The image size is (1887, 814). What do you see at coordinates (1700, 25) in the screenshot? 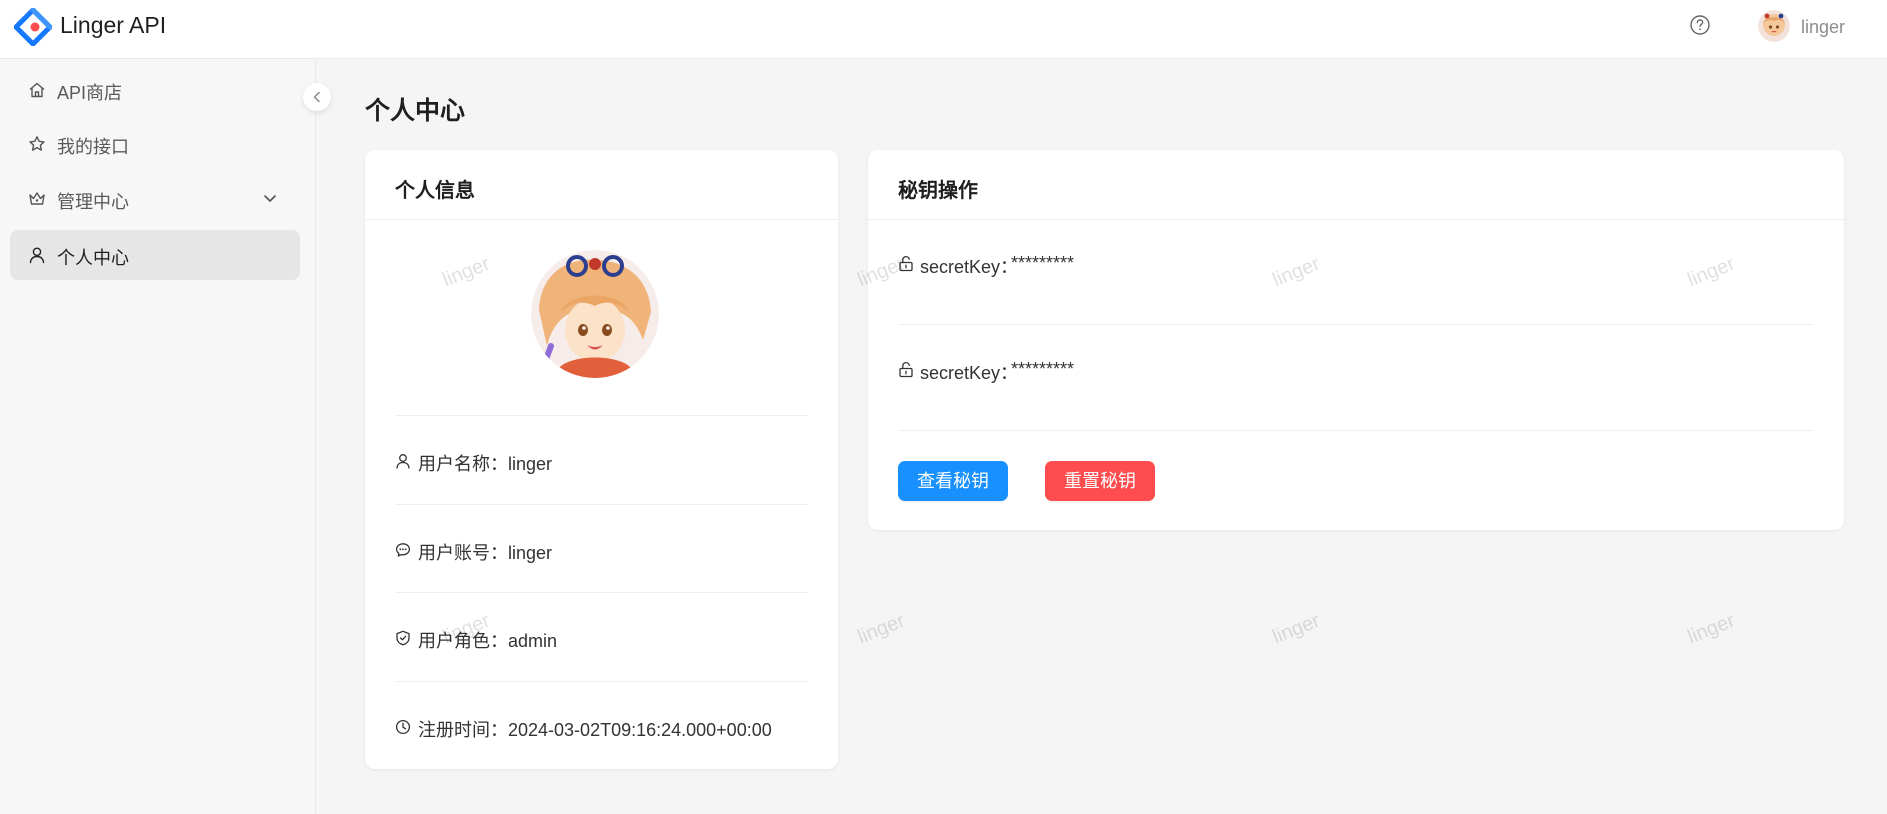
I see `help-icon` at bounding box center [1700, 25].